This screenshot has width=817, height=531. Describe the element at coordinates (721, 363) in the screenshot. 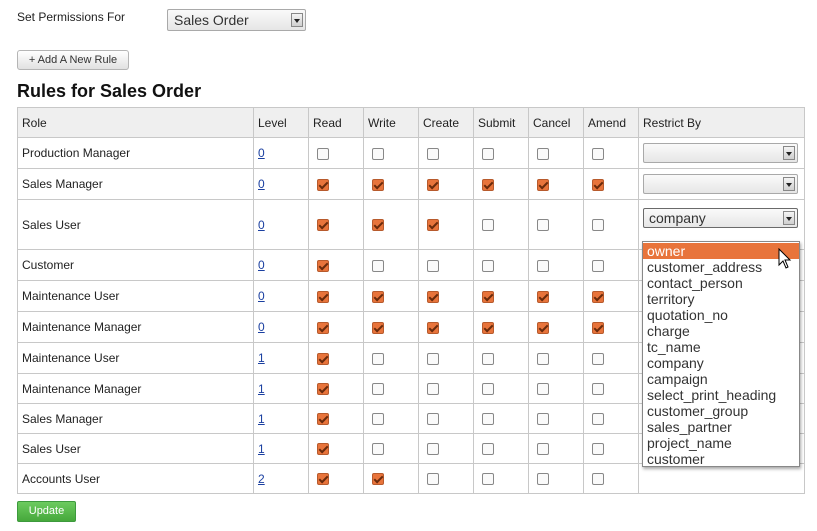

I see `dropdown-option-company: company` at that location.